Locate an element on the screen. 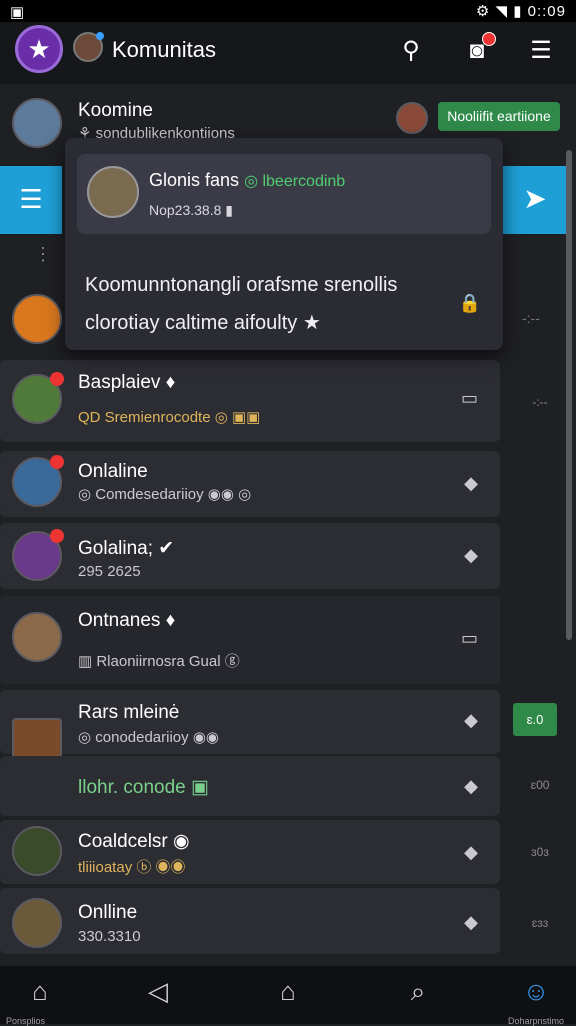  status-icon: ▣ is located at coordinates (17, 12).